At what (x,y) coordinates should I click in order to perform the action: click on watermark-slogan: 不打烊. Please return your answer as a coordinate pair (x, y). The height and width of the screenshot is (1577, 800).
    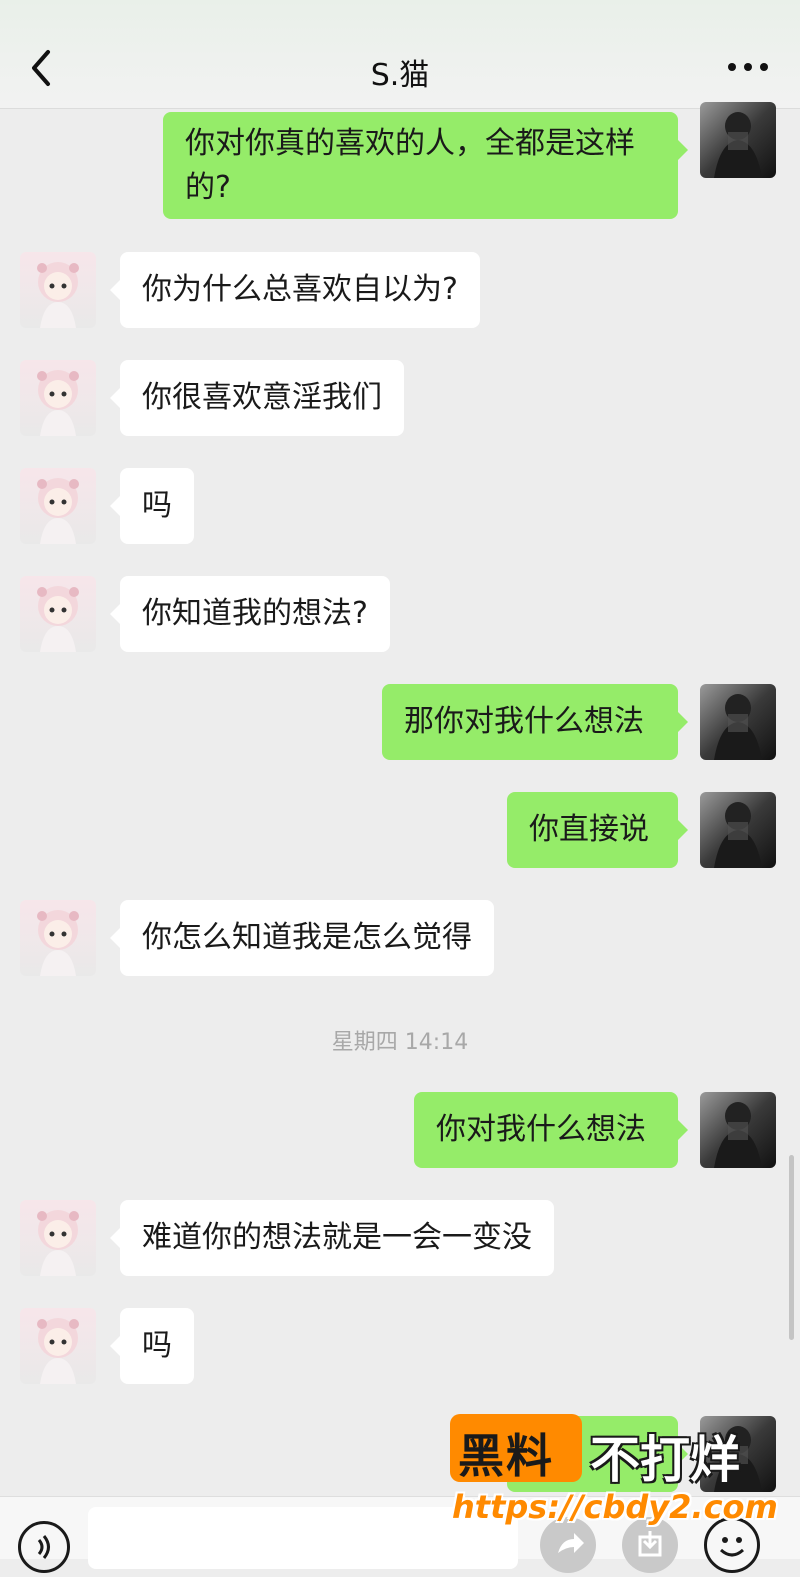
    Looking at the image, I should click on (665, 1460).